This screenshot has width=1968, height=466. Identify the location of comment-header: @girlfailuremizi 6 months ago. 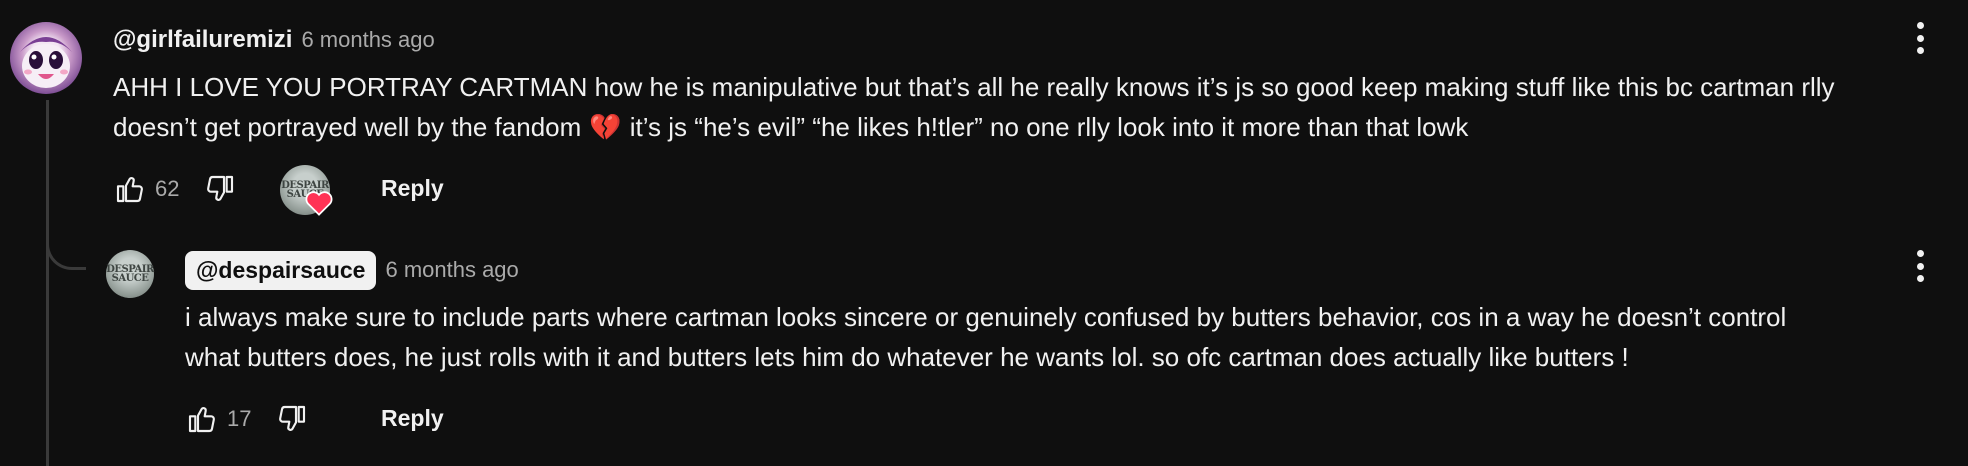
(274, 40).